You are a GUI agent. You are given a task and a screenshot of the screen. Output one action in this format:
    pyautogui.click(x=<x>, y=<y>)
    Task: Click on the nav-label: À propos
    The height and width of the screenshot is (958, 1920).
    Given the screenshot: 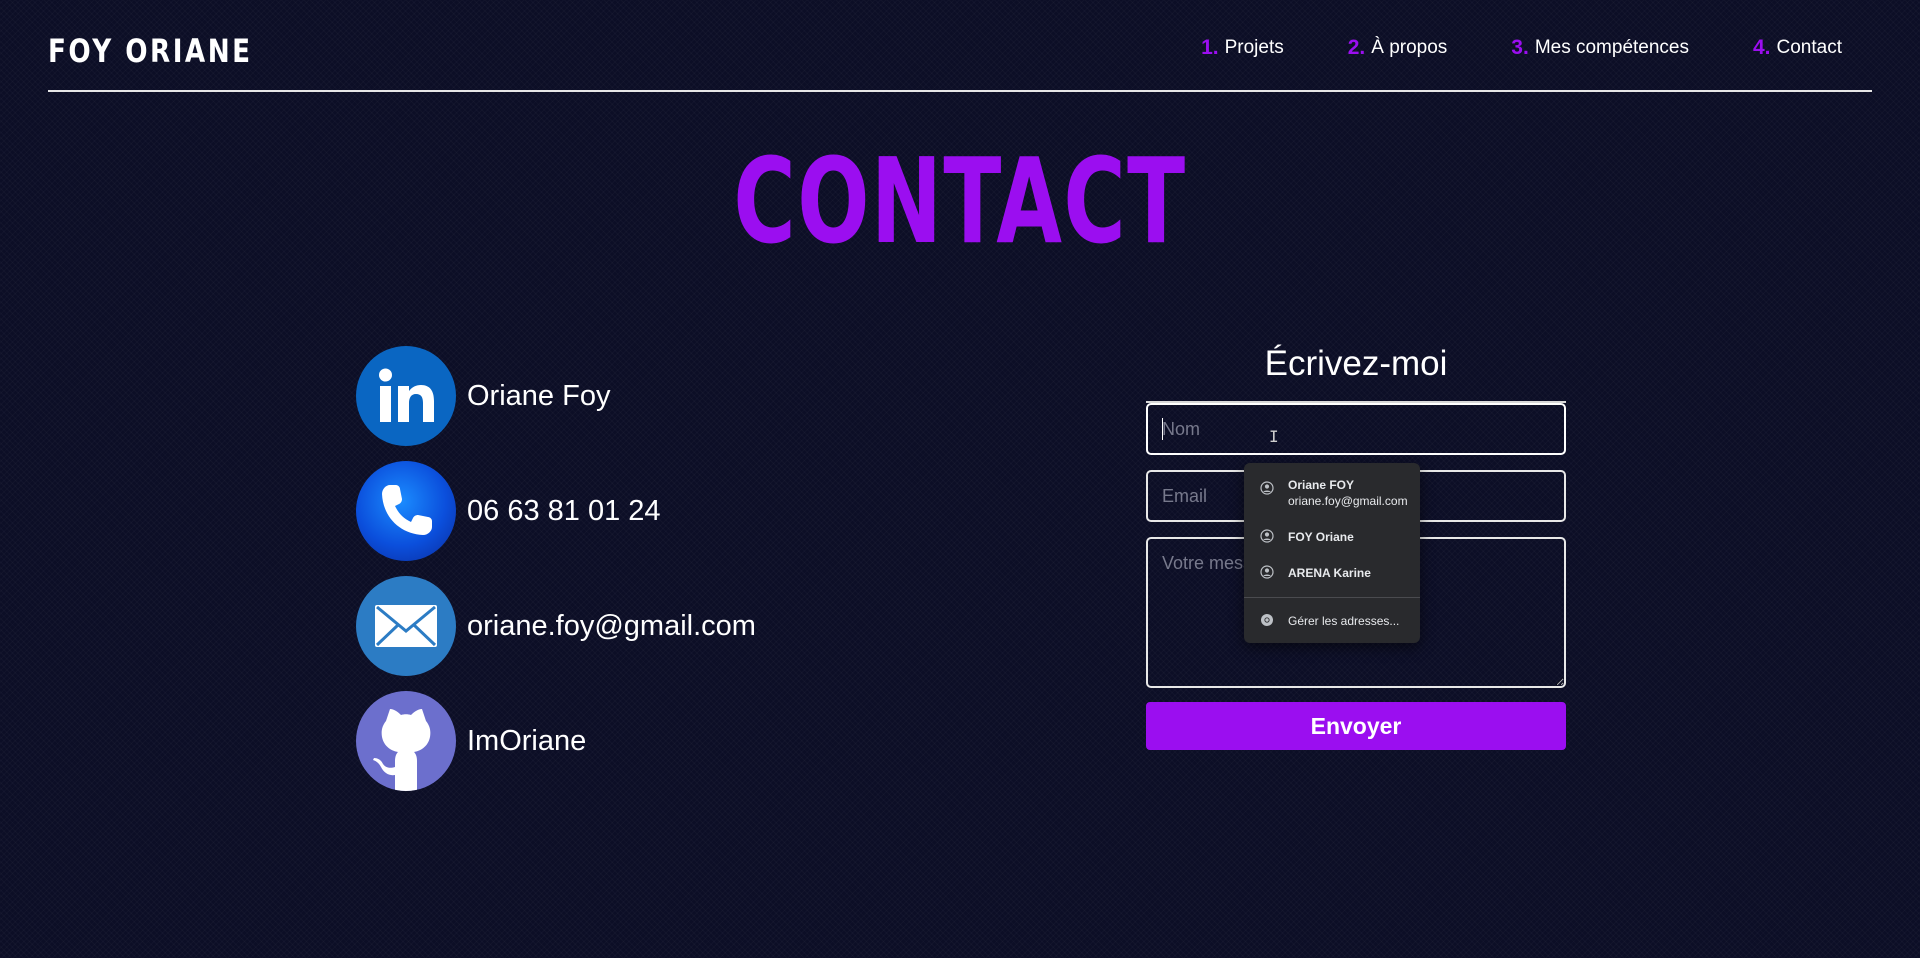 What is the action you would take?
    pyautogui.click(x=1409, y=47)
    